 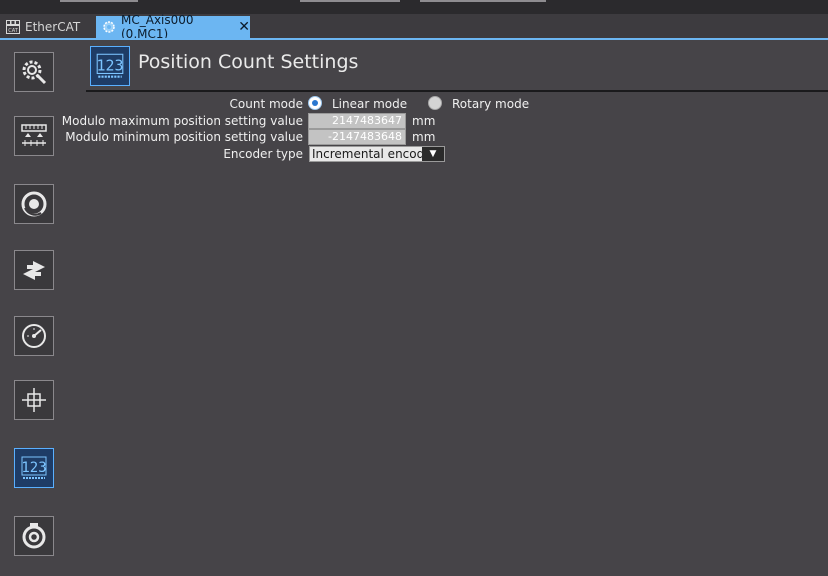 I want to click on tab-ethercat: CAT EtherCAT, so click(x=46, y=27).